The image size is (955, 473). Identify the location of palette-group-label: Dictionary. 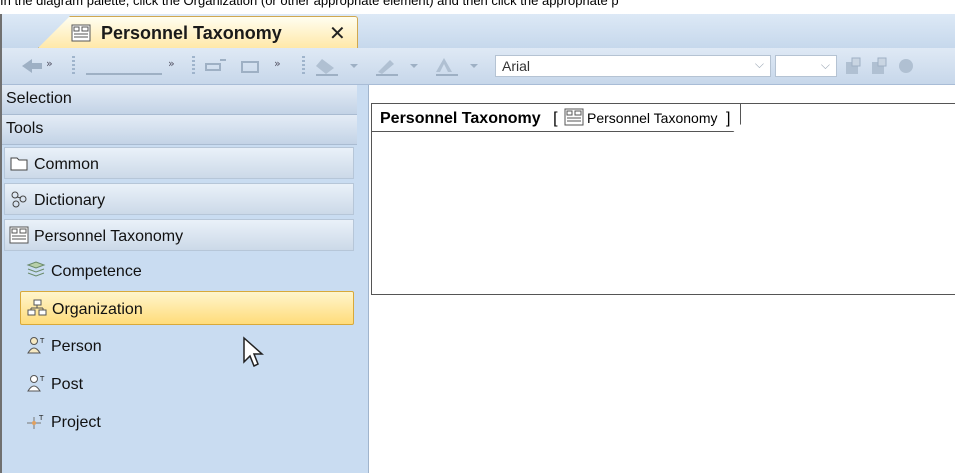
(70, 200).